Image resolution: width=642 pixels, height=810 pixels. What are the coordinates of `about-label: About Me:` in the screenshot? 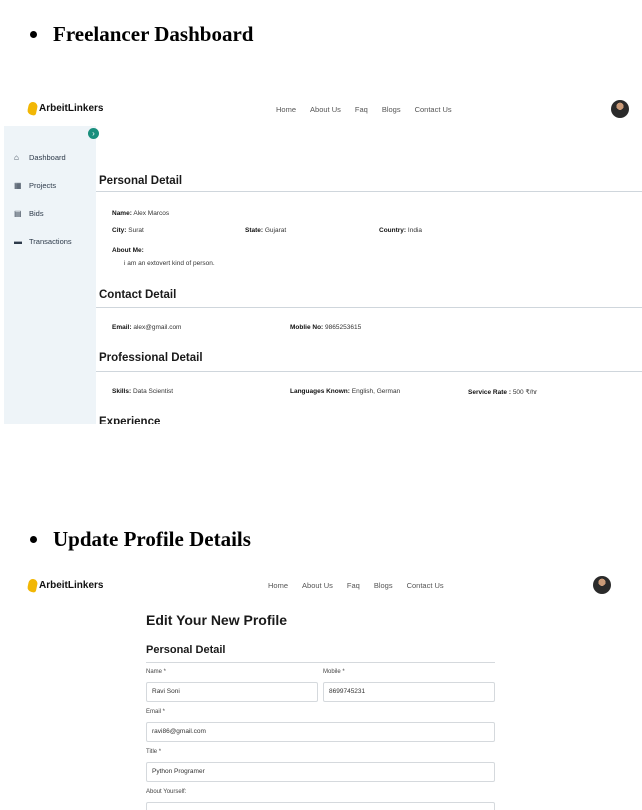 It's located at (128, 250).